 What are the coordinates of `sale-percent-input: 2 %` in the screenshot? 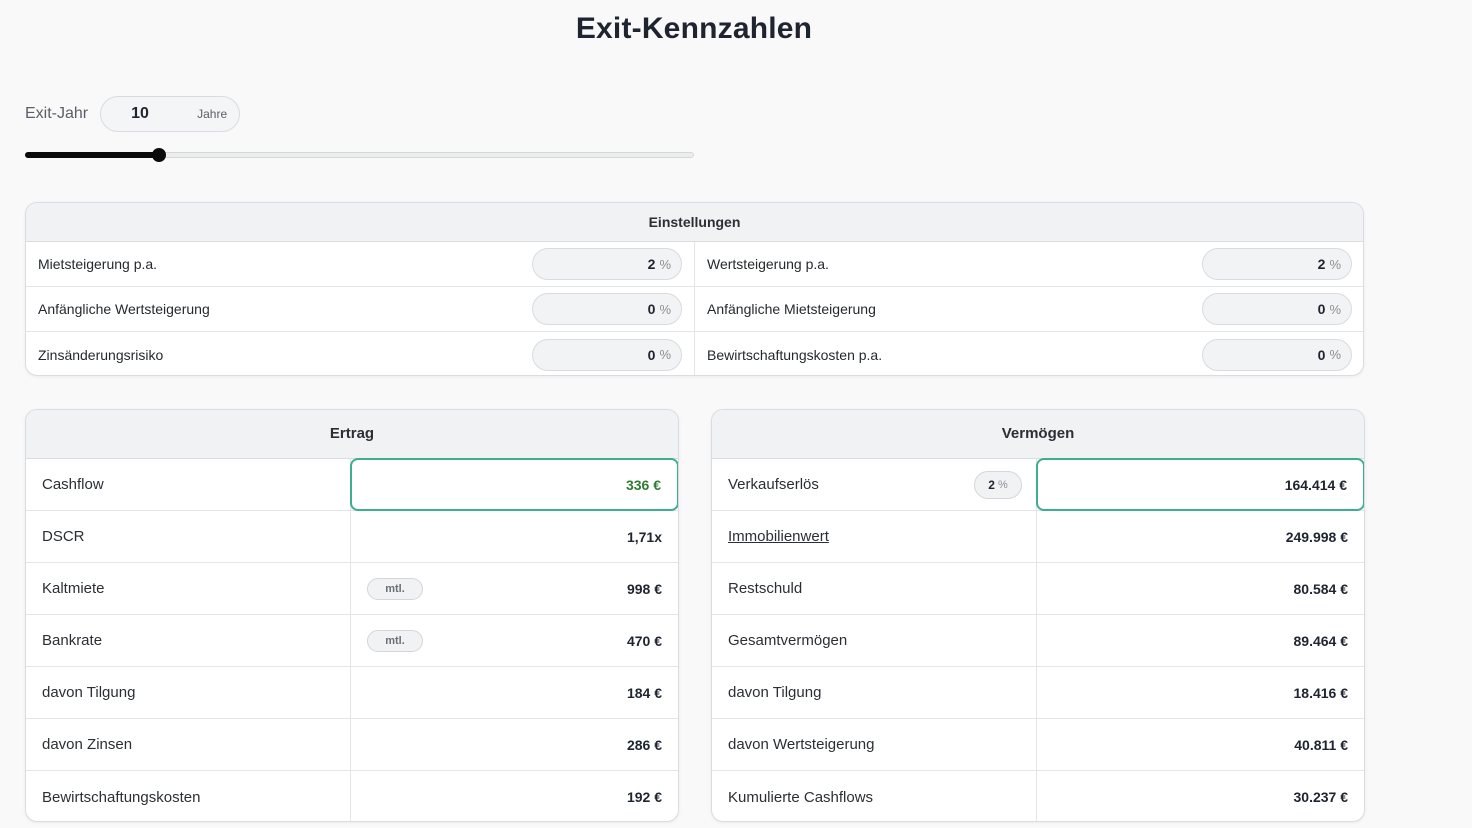 It's located at (998, 485).